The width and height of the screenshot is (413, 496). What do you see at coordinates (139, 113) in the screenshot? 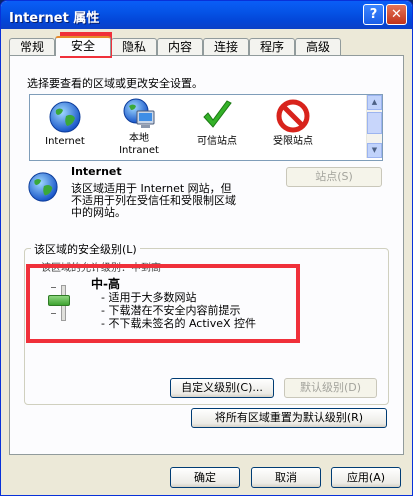
I see `computer-globe-icon` at bounding box center [139, 113].